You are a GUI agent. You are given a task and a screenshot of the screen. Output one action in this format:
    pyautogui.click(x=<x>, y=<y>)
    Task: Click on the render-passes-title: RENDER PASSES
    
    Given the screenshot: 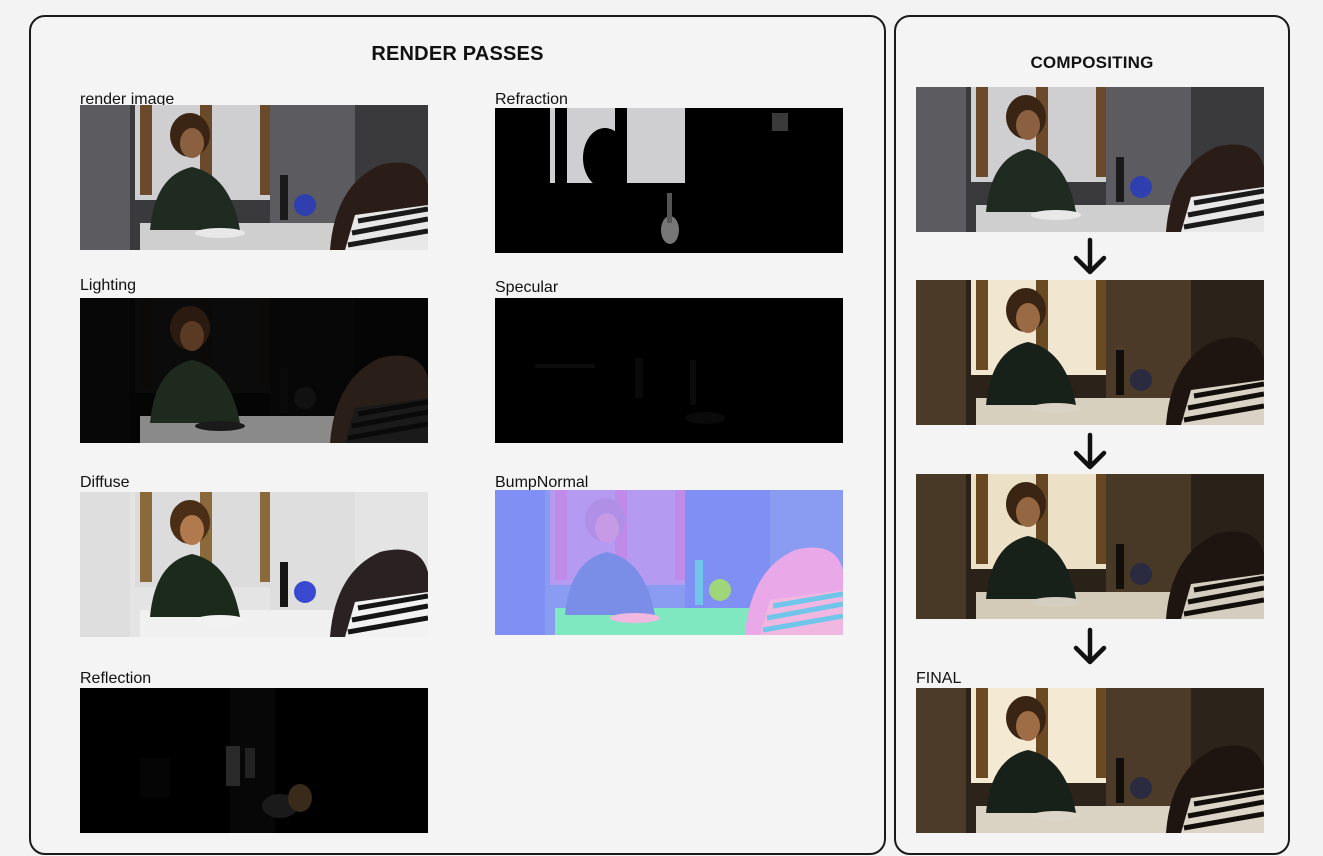 What is the action you would take?
    pyautogui.click(x=457, y=54)
    